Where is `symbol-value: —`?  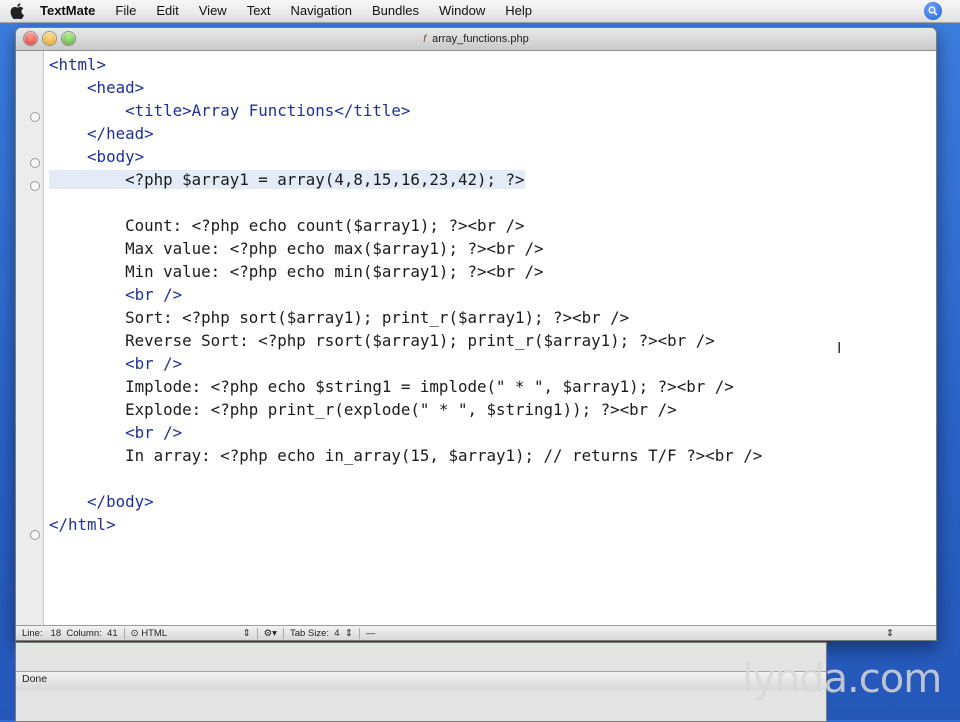 symbol-value: — is located at coordinates (370, 633).